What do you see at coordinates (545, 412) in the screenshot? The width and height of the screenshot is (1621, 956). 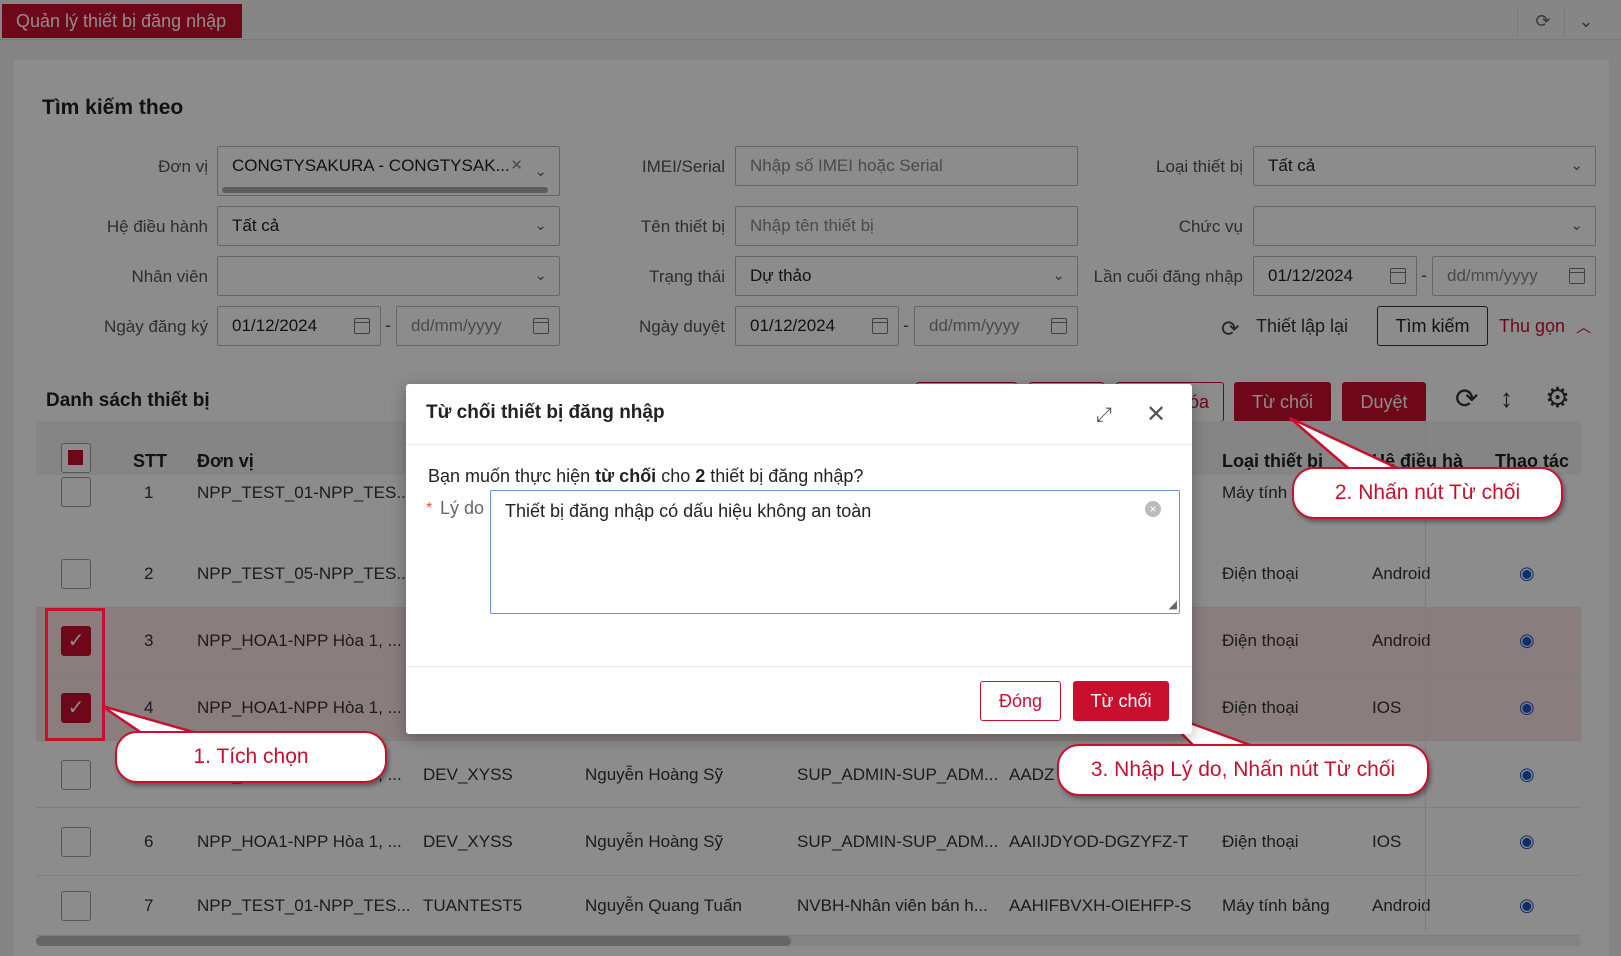 I see `modal-title: Từ chối thiết bị đăng nhập` at bounding box center [545, 412].